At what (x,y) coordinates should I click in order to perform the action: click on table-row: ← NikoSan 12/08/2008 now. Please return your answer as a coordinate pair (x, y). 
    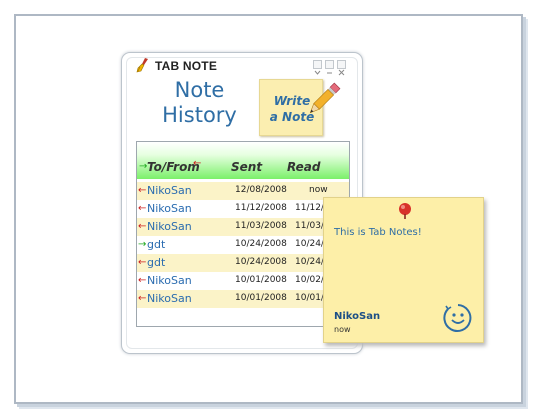
    Looking at the image, I should click on (243, 191).